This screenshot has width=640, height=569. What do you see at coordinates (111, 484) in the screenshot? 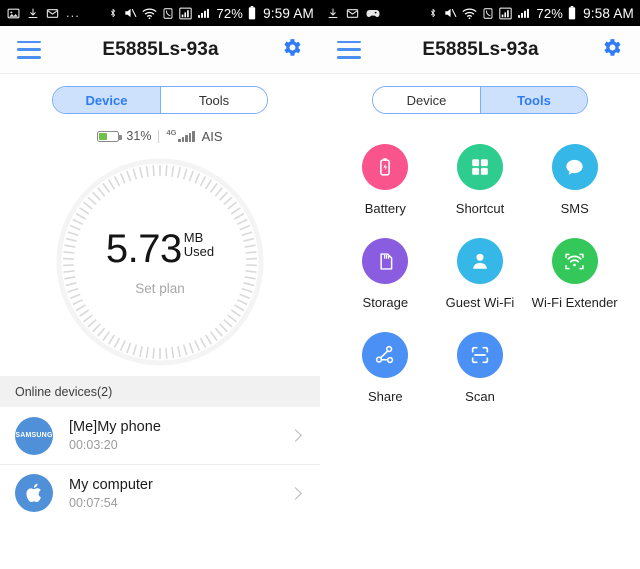
I see `device-name: My computer` at bounding box center [111, 484].